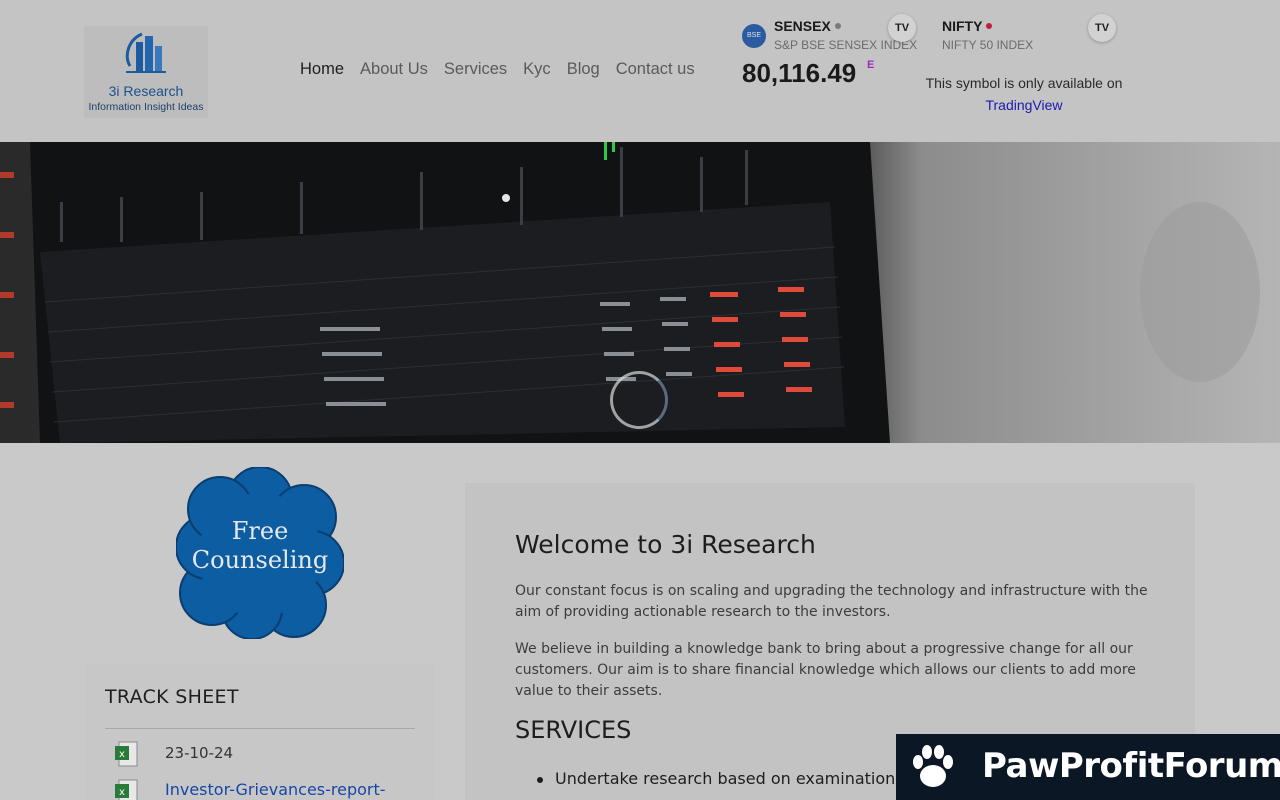 The height and width of the screenshot is (800, 1280). What do you see at coordinates (665, 544) in the screenshot?
I see `welcome-title: Welcome to 3i Research` at bounding box center [665, 544].